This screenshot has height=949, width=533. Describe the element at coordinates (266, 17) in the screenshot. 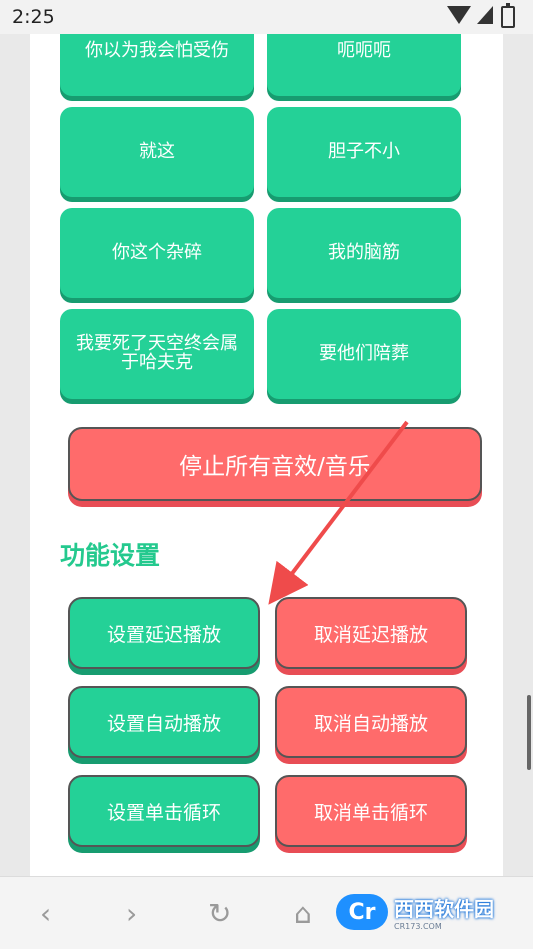

I see `status-bar: 2:25` at that location.